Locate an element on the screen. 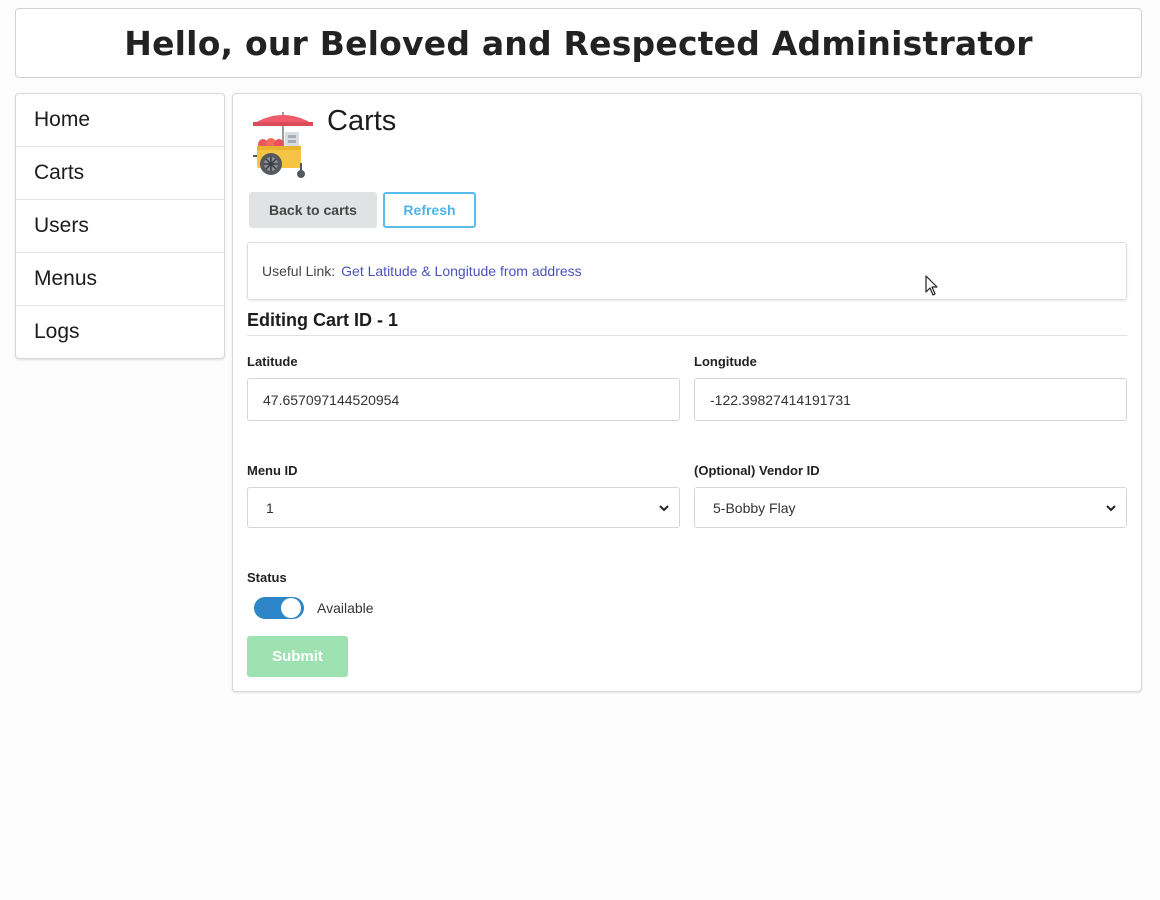 This screenshot has width=1160, height=900. status-label: Status is located at coordinates (267, 577).